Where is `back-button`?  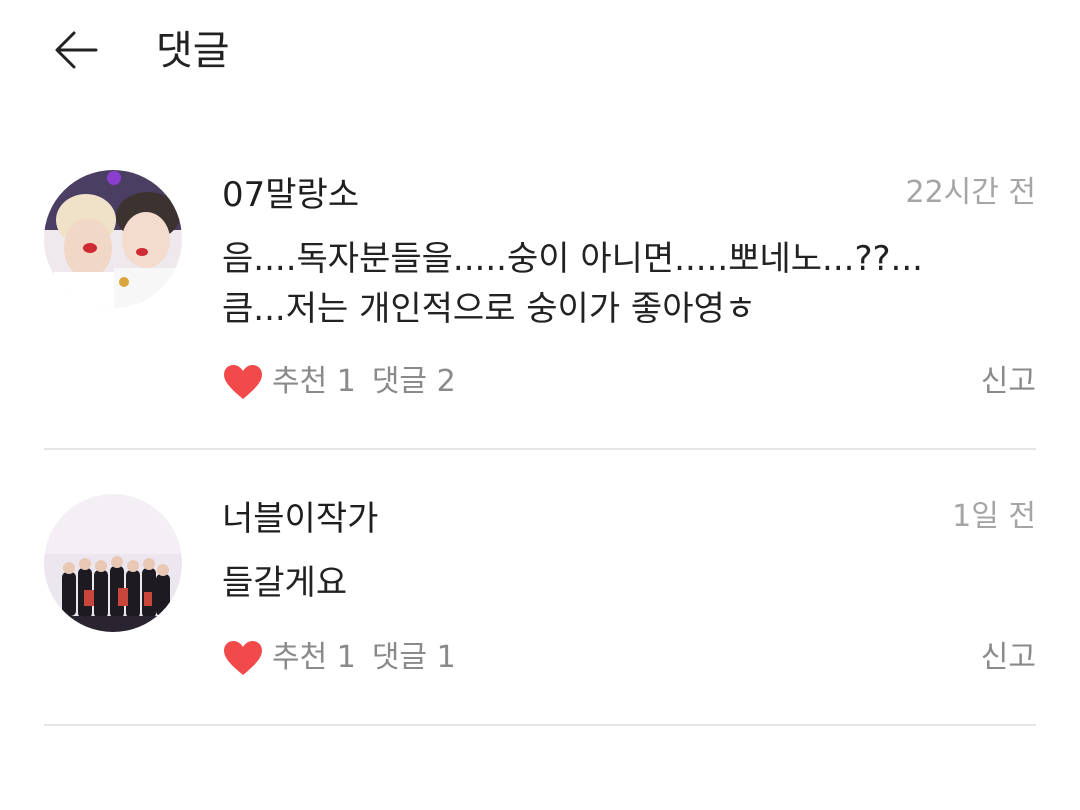 back-button is located at coordinates (76, 50).